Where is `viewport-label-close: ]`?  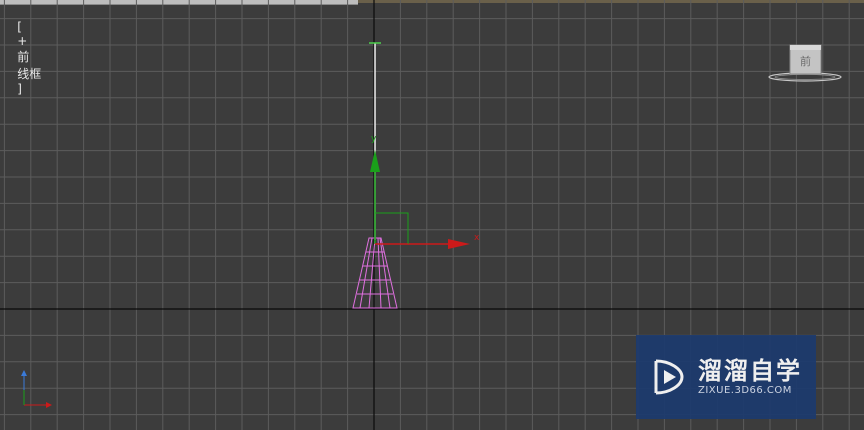 viewport-label-close: ] is located at coordinates (19, 89).